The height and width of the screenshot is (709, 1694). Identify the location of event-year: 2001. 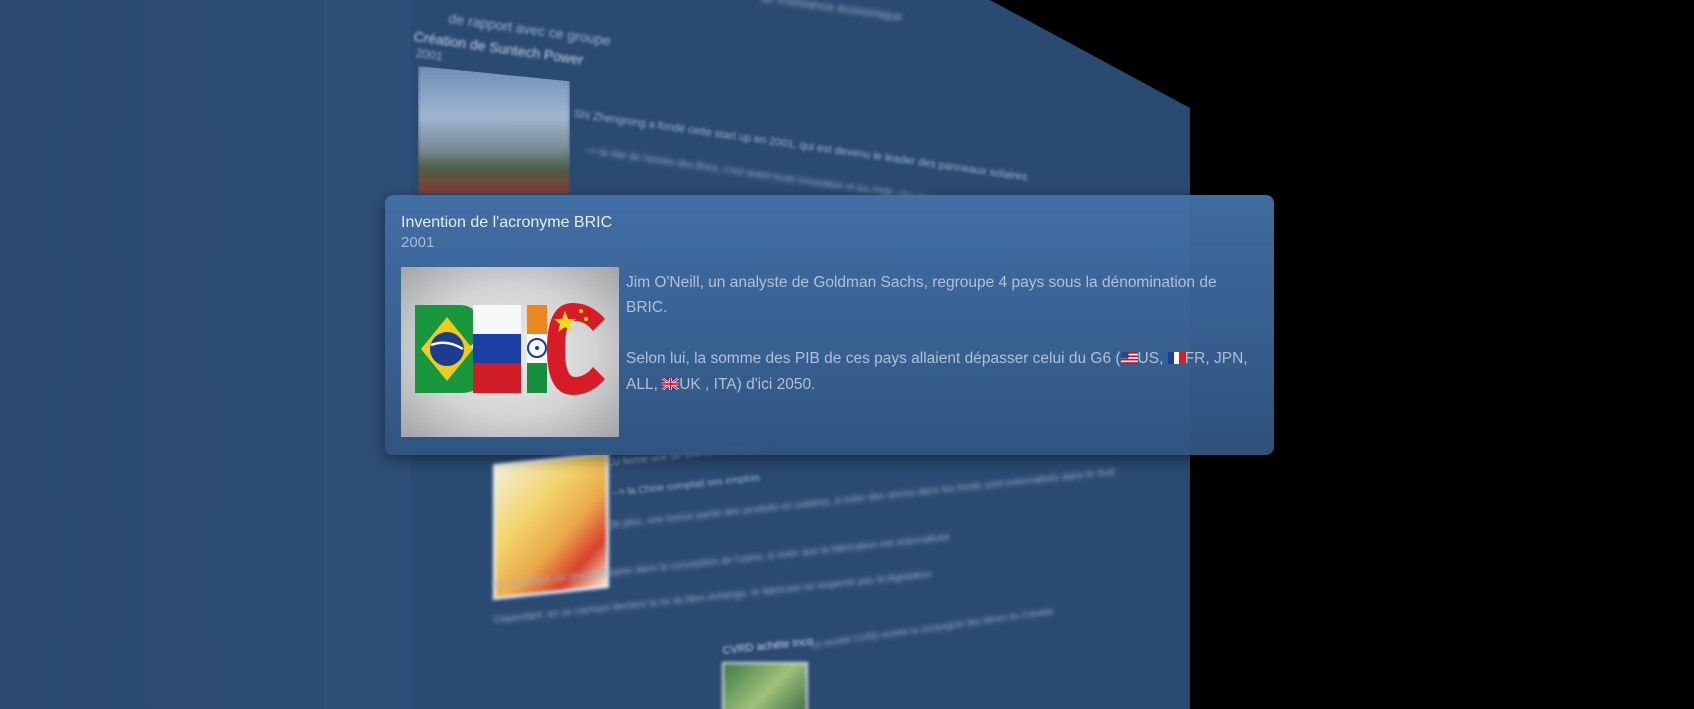
(418, 242).